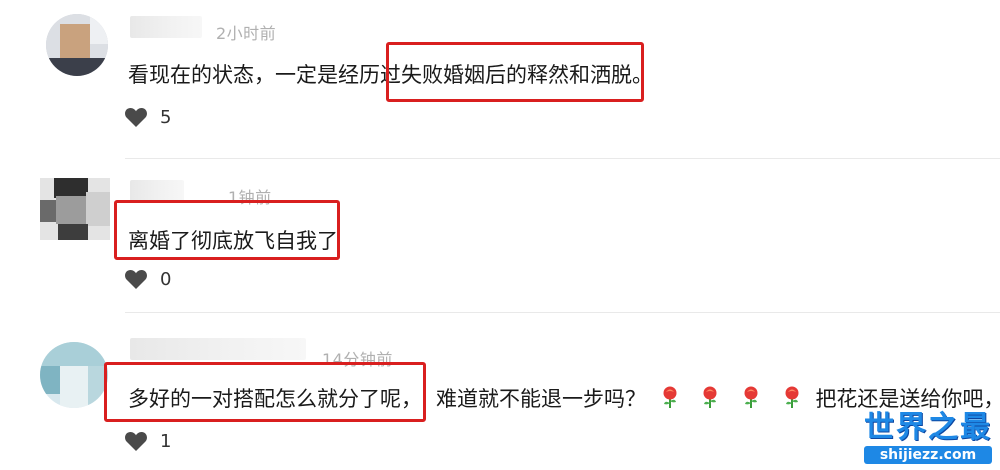  What do you see at coordinates (166, 279) in the screenshot?
I see `like-count: 0` at bounding box center [166, 279].